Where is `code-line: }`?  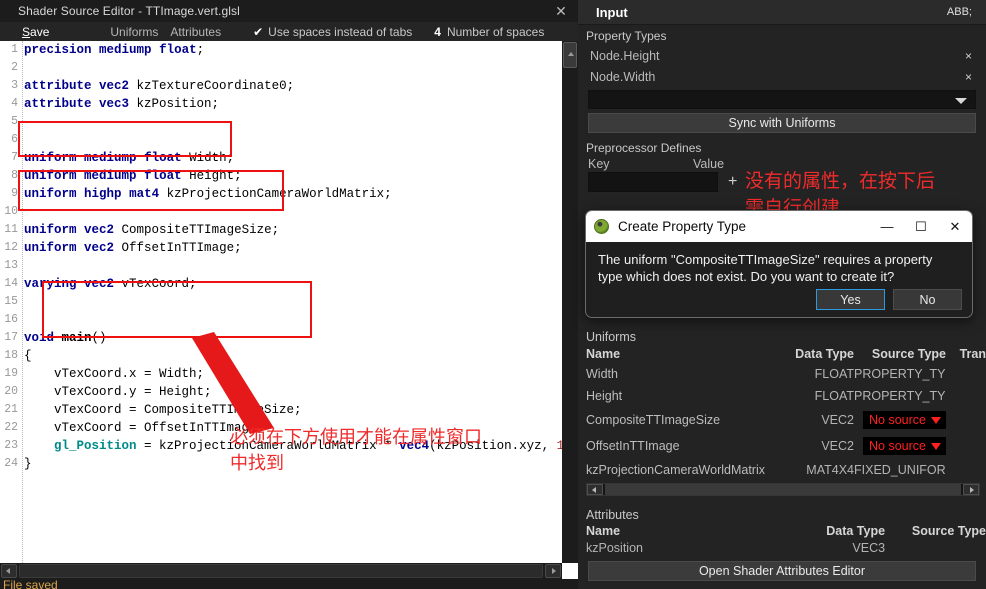 code-line: } is located at coordinates (28, 464).